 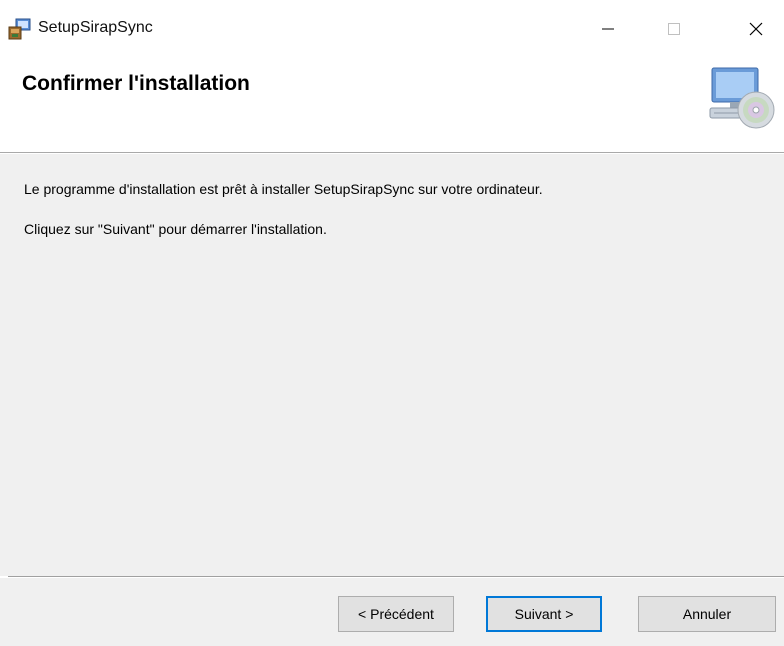 I want to click on page-title: Confirmer l'installation, so click(x=136, y=83).